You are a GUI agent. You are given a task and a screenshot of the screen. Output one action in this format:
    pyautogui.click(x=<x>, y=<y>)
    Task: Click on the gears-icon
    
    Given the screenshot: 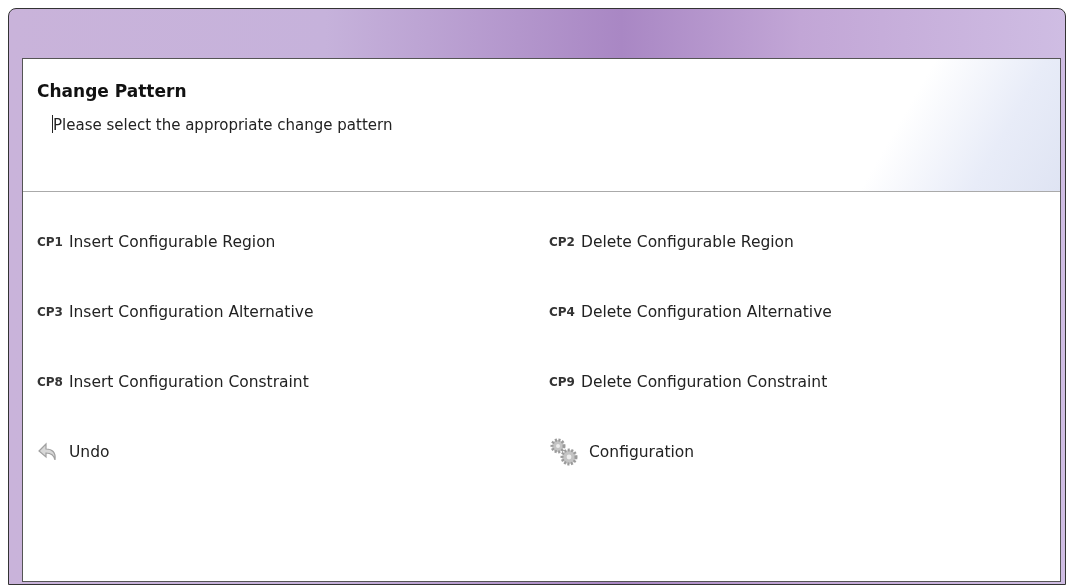 What is the action you would take?
    pyautogui.click(x=564, y=452)
    